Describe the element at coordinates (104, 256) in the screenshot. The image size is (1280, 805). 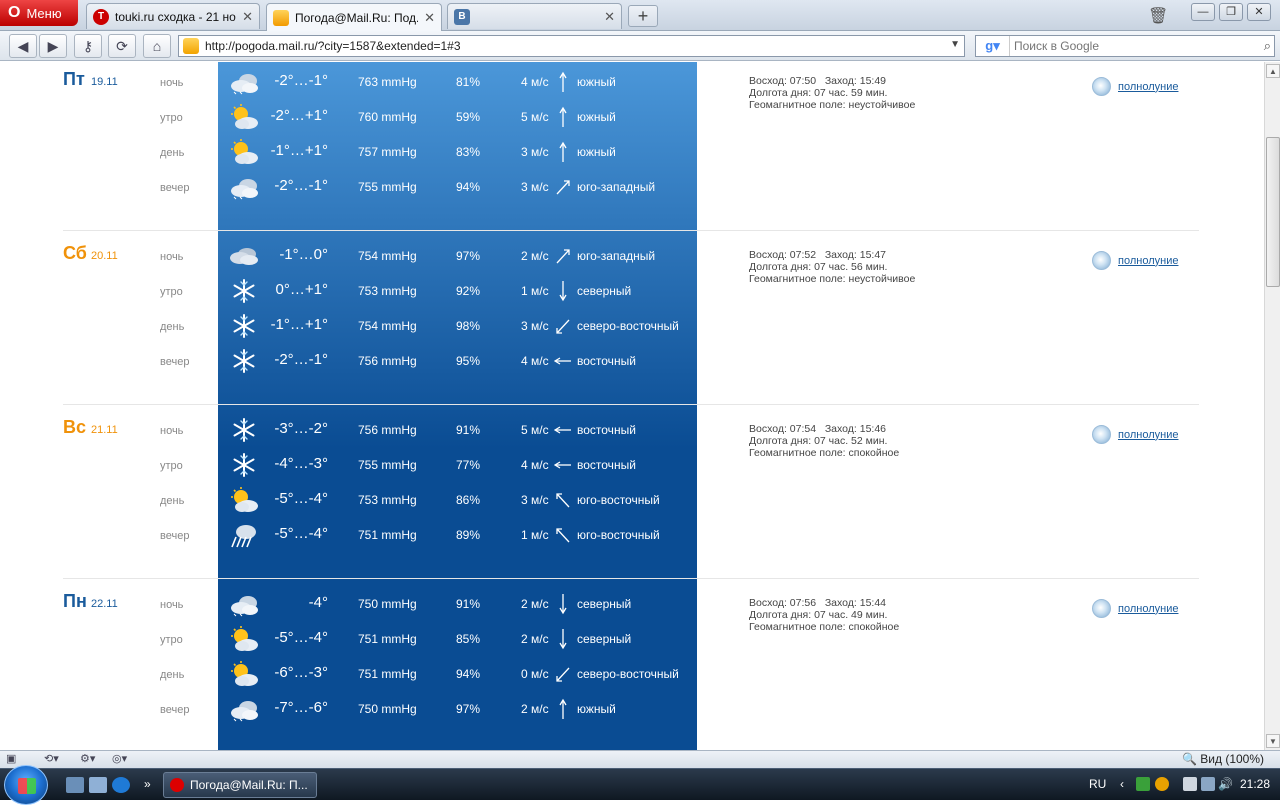
I see `day-date: 20.11` at that location.